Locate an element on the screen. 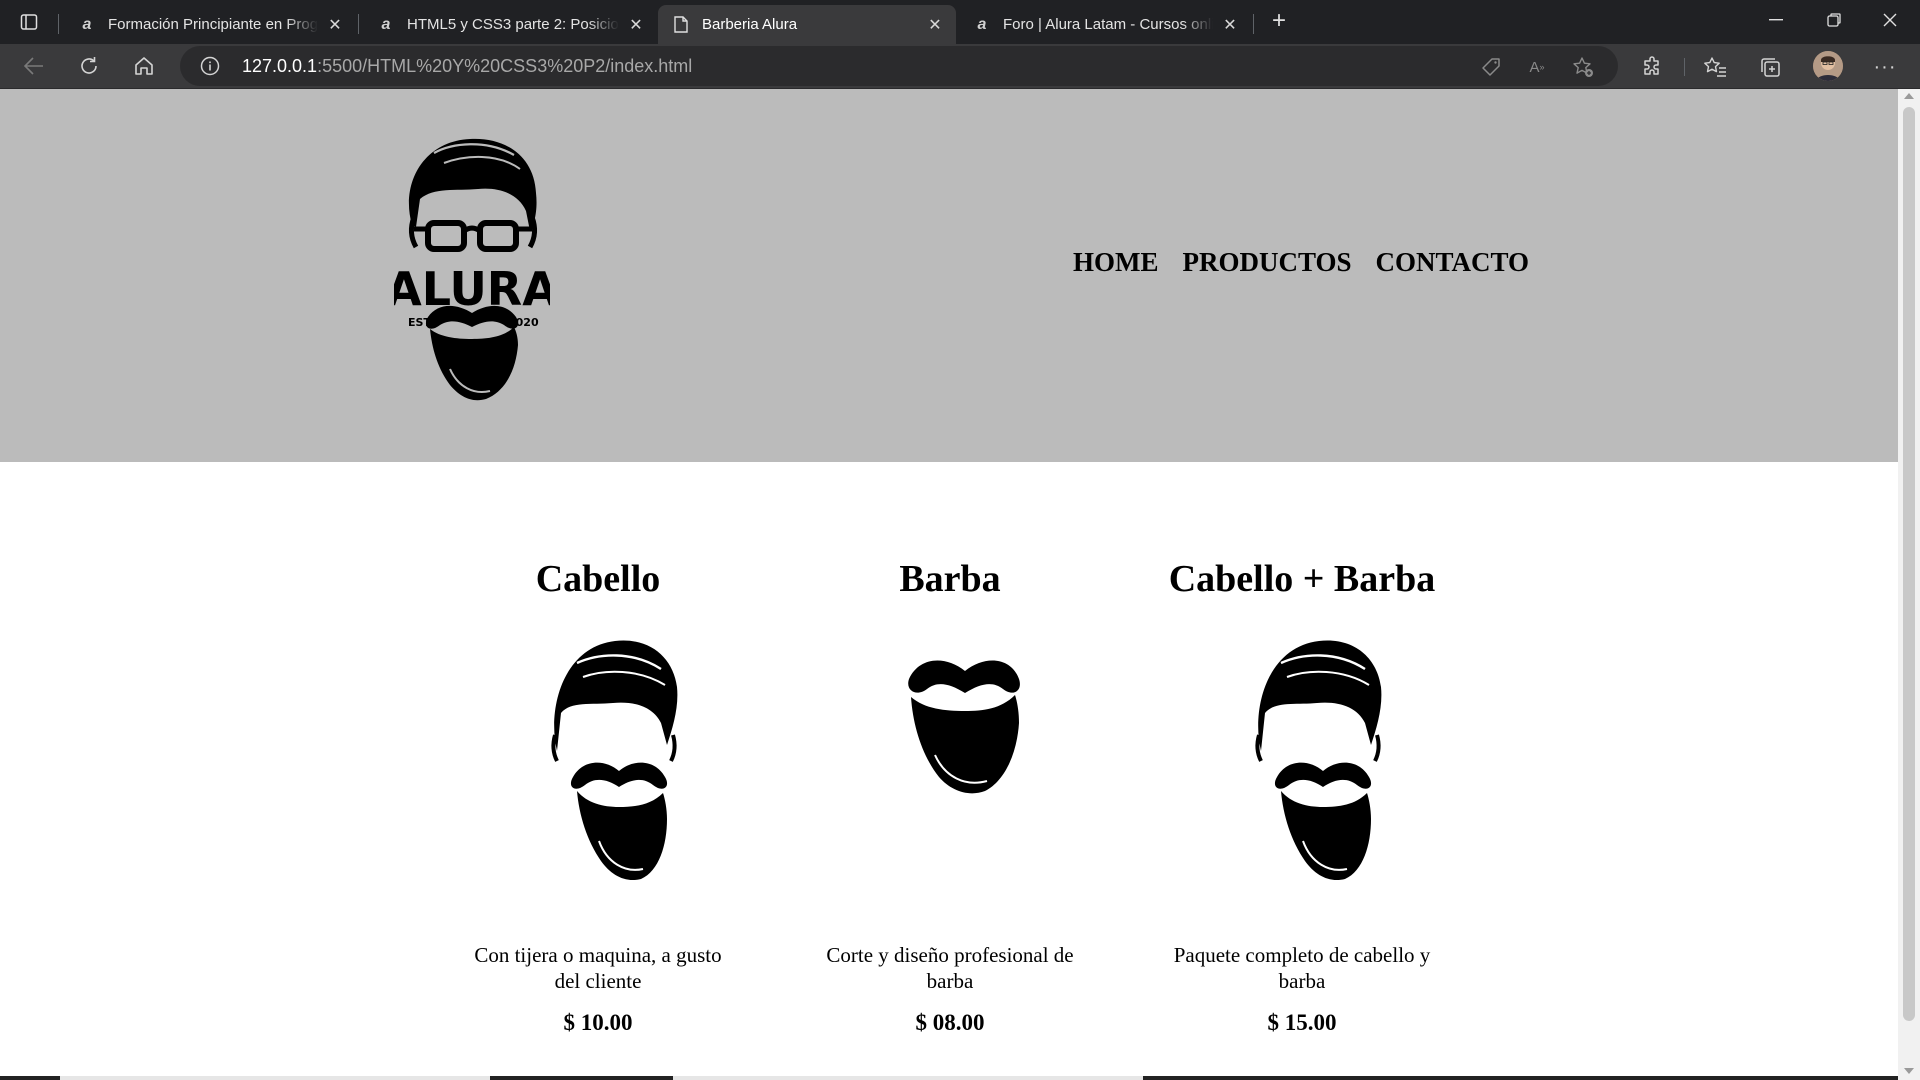 The width and height of the screenshot is (1920, 1080). tab-html5-css3: a HTML5 y CSS3 parte 2: Posiciona ✕ is located at coordinates (510, 24).